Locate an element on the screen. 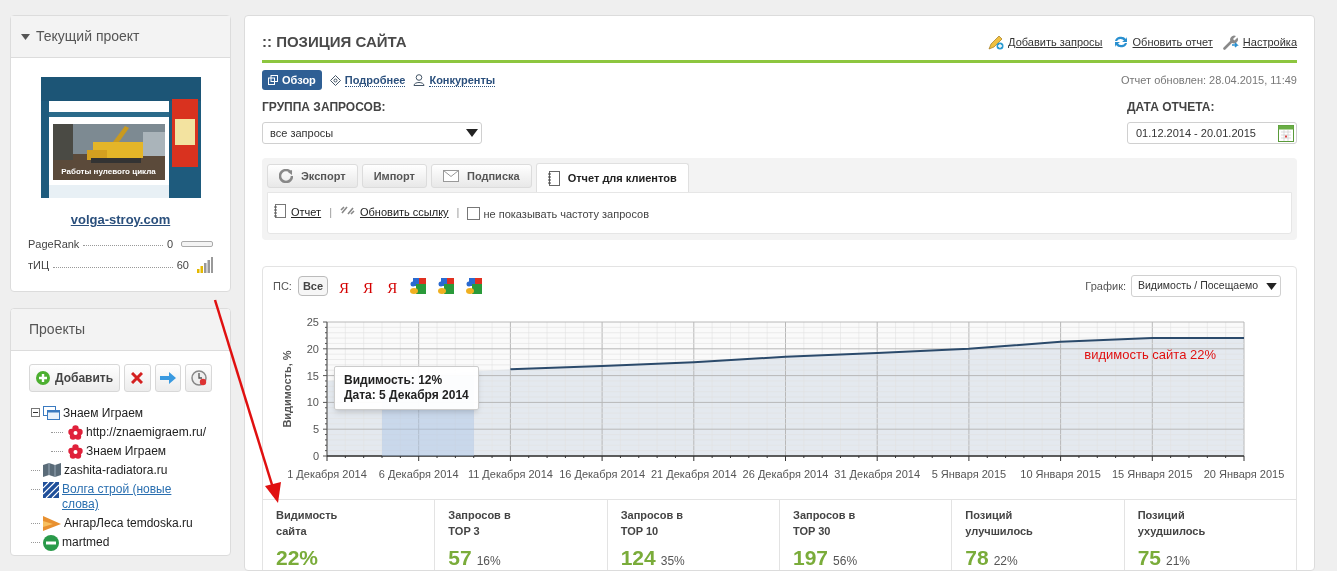 This screenshot has height=571, width=1337. axis-label: 20 is located at coordinates (312, 348).